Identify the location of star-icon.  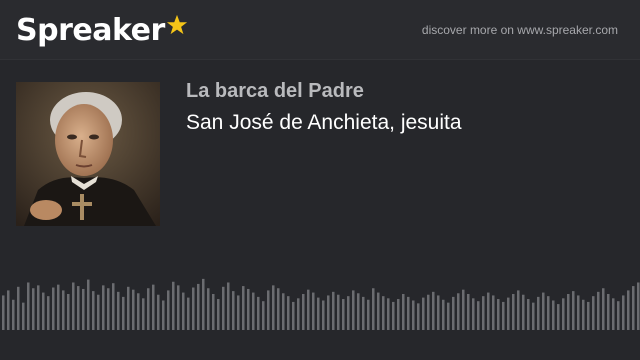
(176, 24).